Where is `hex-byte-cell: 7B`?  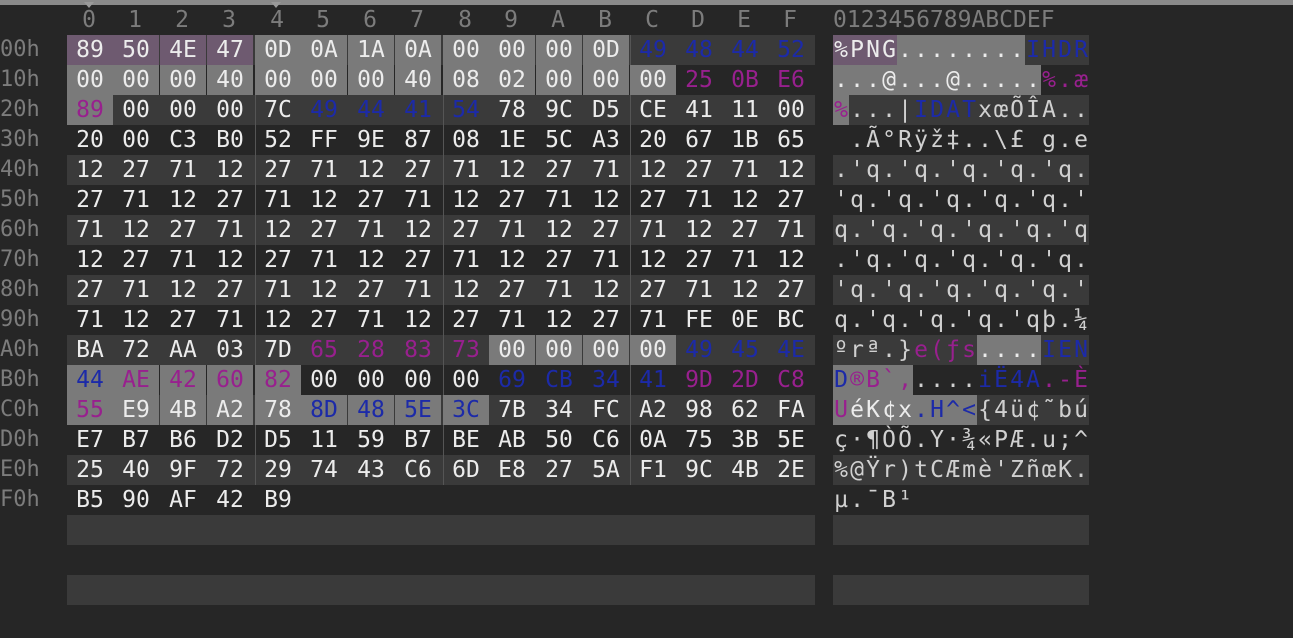
hex-byte-cell: 7B is located at coordinates (512, 410).